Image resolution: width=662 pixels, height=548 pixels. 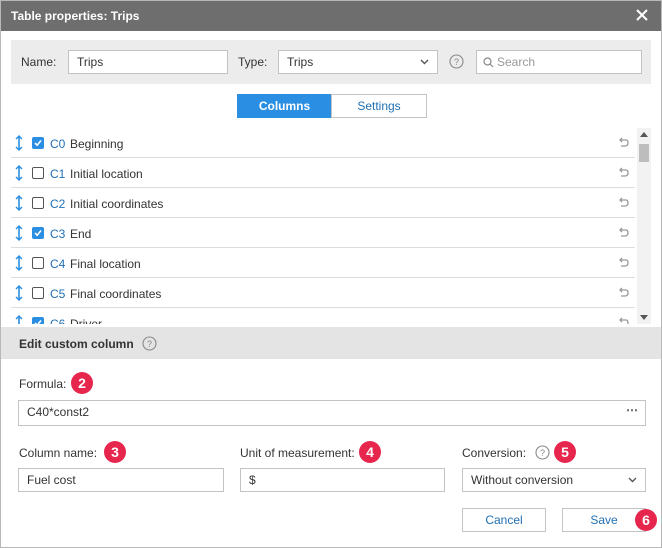 I want to click on column-name: Driver, so click(x=86, y=320).